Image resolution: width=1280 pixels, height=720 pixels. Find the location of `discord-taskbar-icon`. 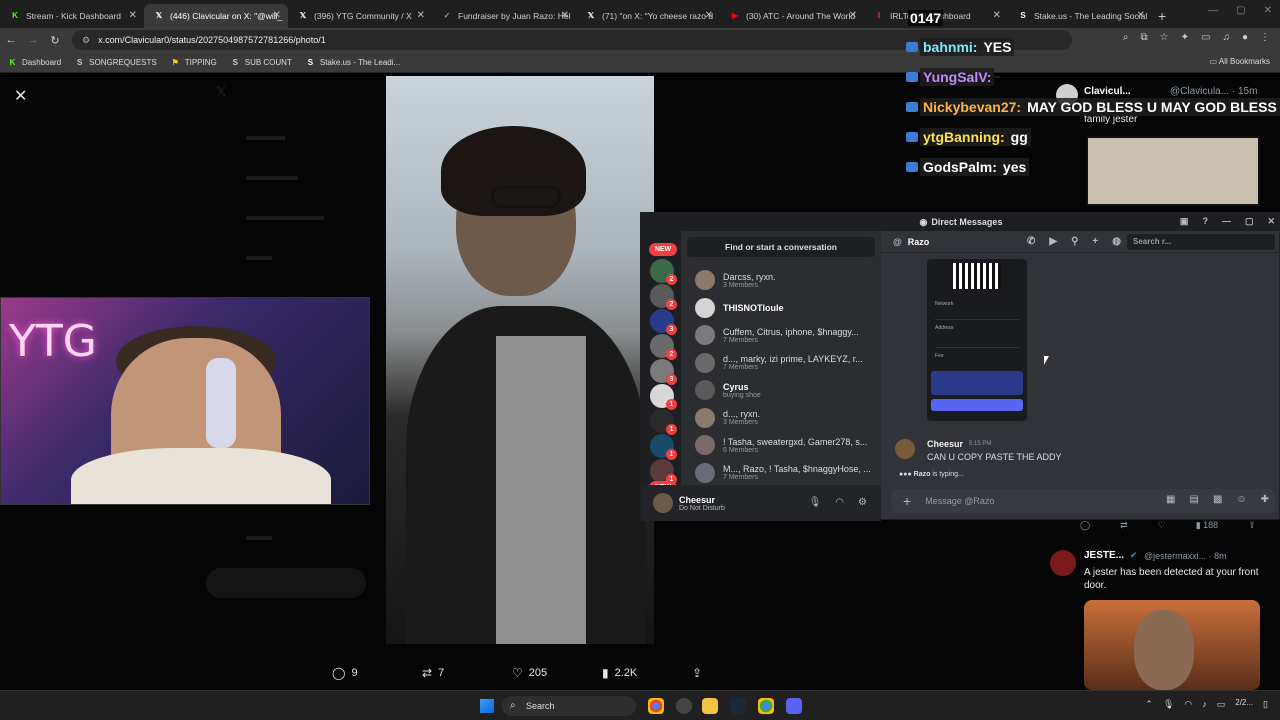

discord-taskbar-icon is located at coordinates (794, 706).